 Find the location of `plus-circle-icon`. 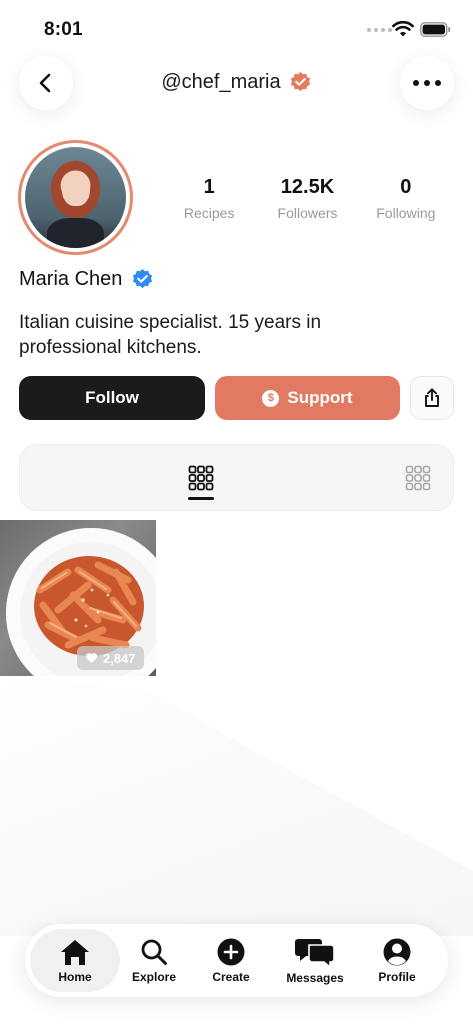

plus-circle-icon is located at coordinates (231, 951).